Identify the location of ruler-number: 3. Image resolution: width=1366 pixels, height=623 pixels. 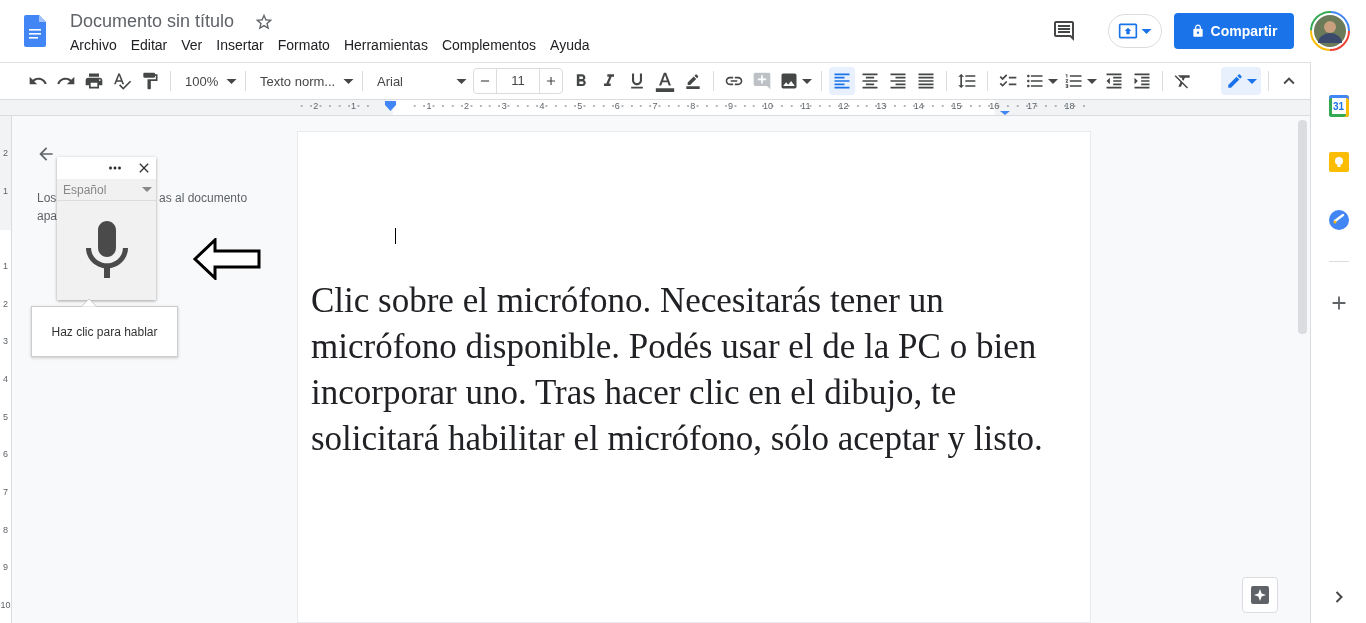
(5, 342).